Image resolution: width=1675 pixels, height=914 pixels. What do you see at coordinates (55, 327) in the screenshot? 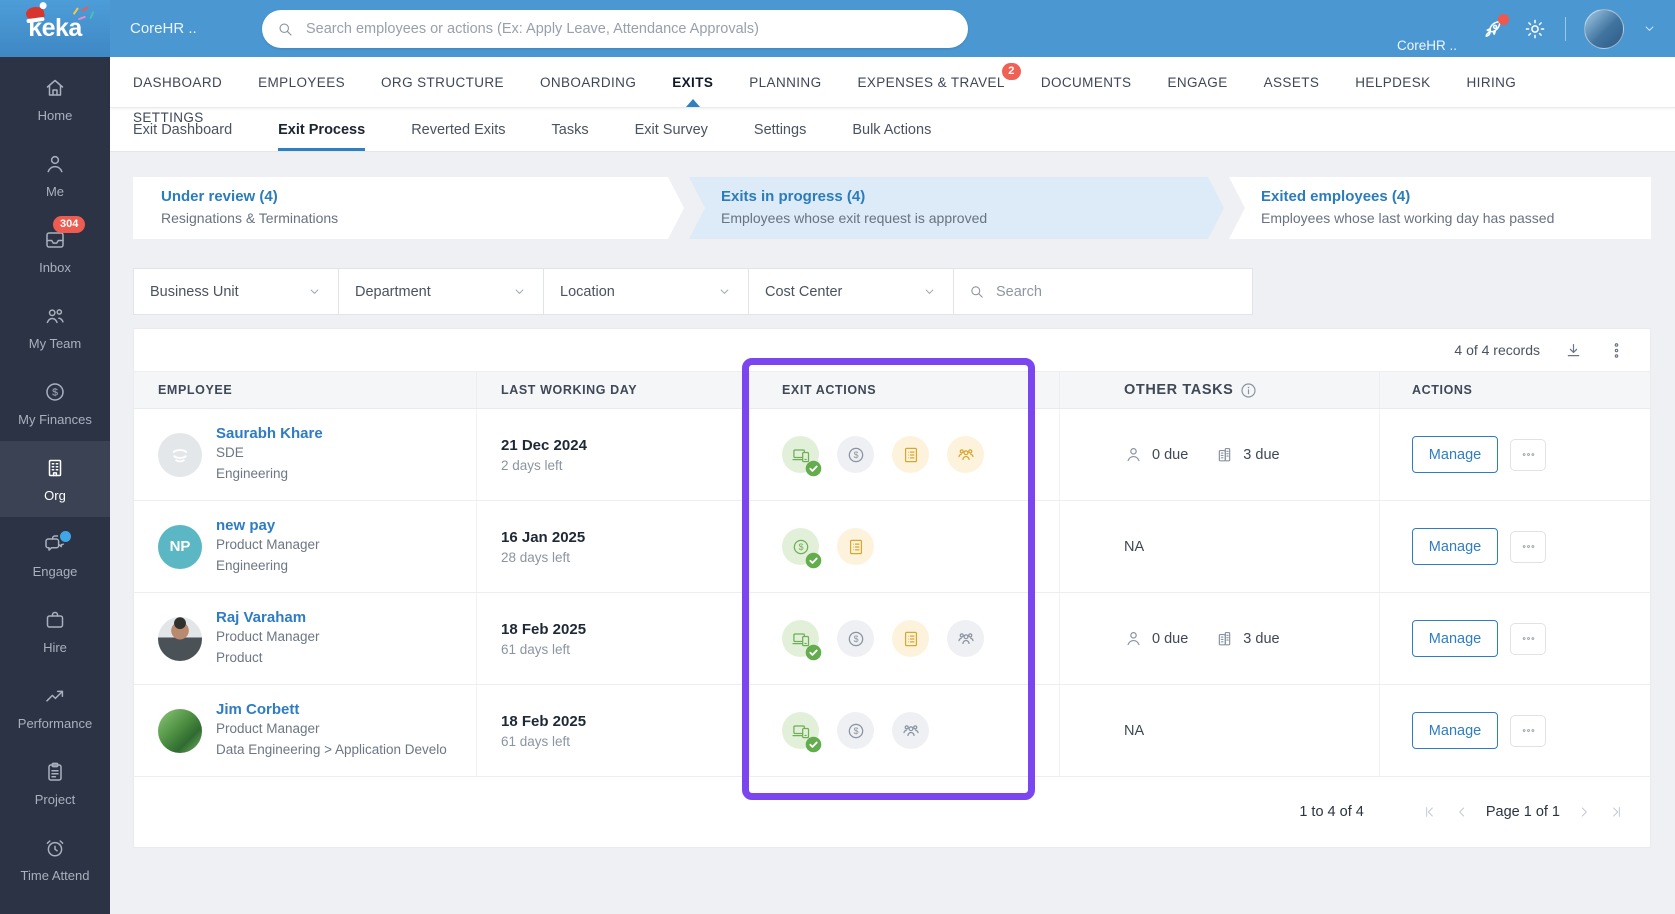
I see `sidebar-item-my-team: My Team` at bounding box center [55, 327].